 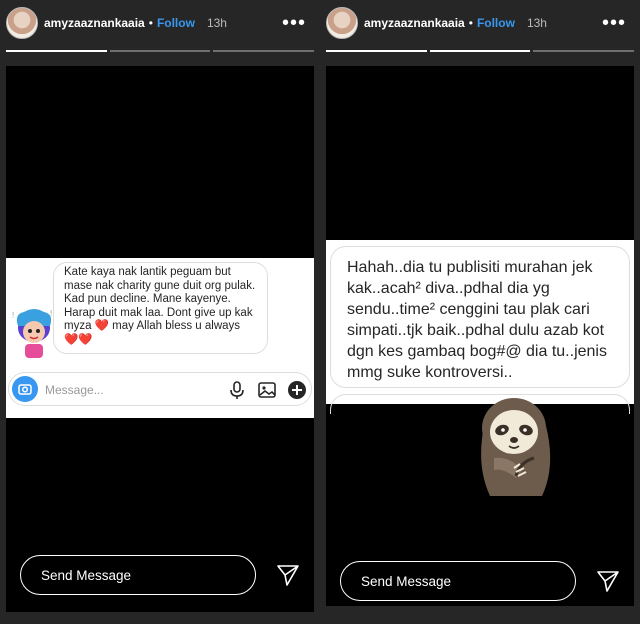 I want to click on microphone-icon, so click(x=237, y=390).